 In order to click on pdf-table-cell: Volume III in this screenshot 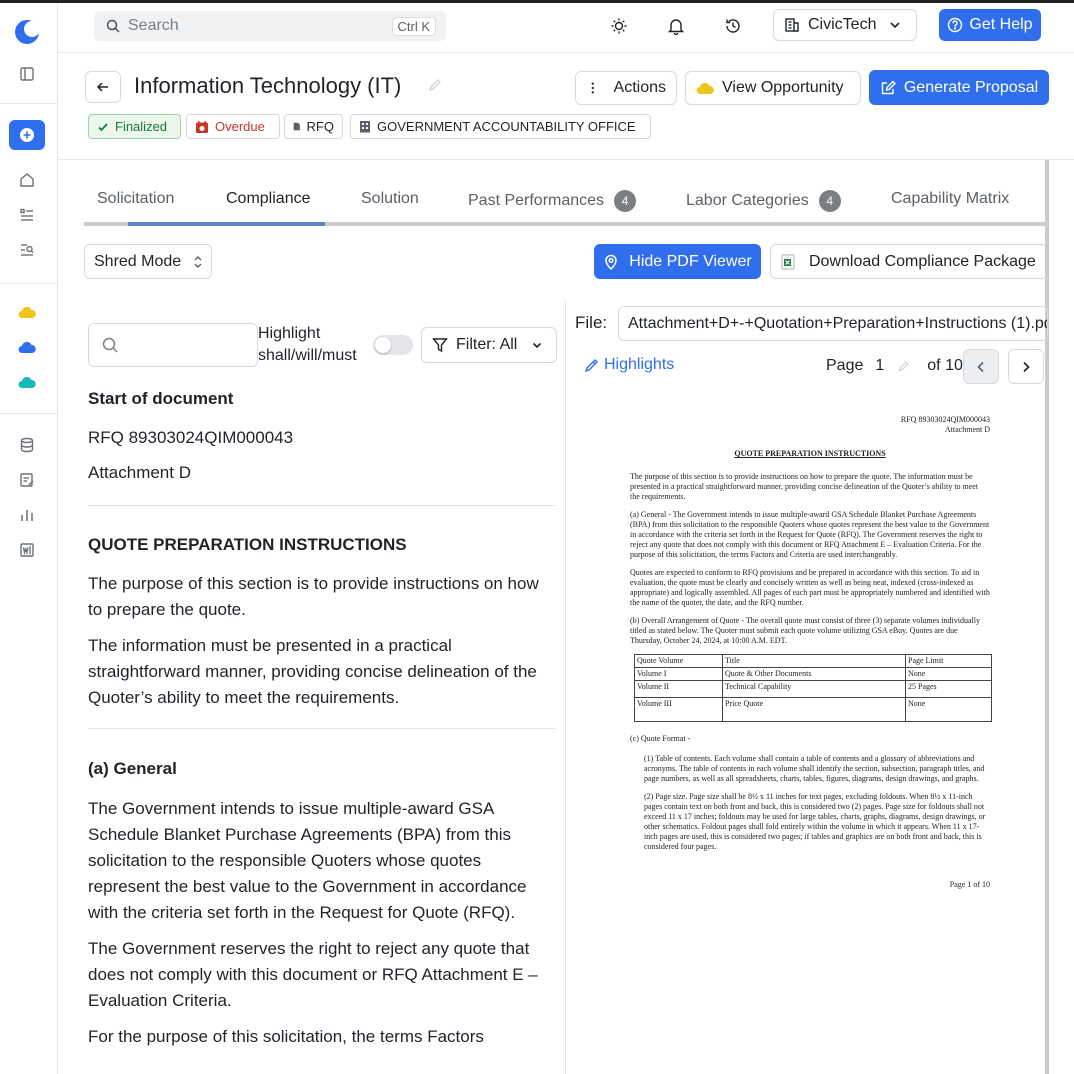, I will do `click(678, 709)`.